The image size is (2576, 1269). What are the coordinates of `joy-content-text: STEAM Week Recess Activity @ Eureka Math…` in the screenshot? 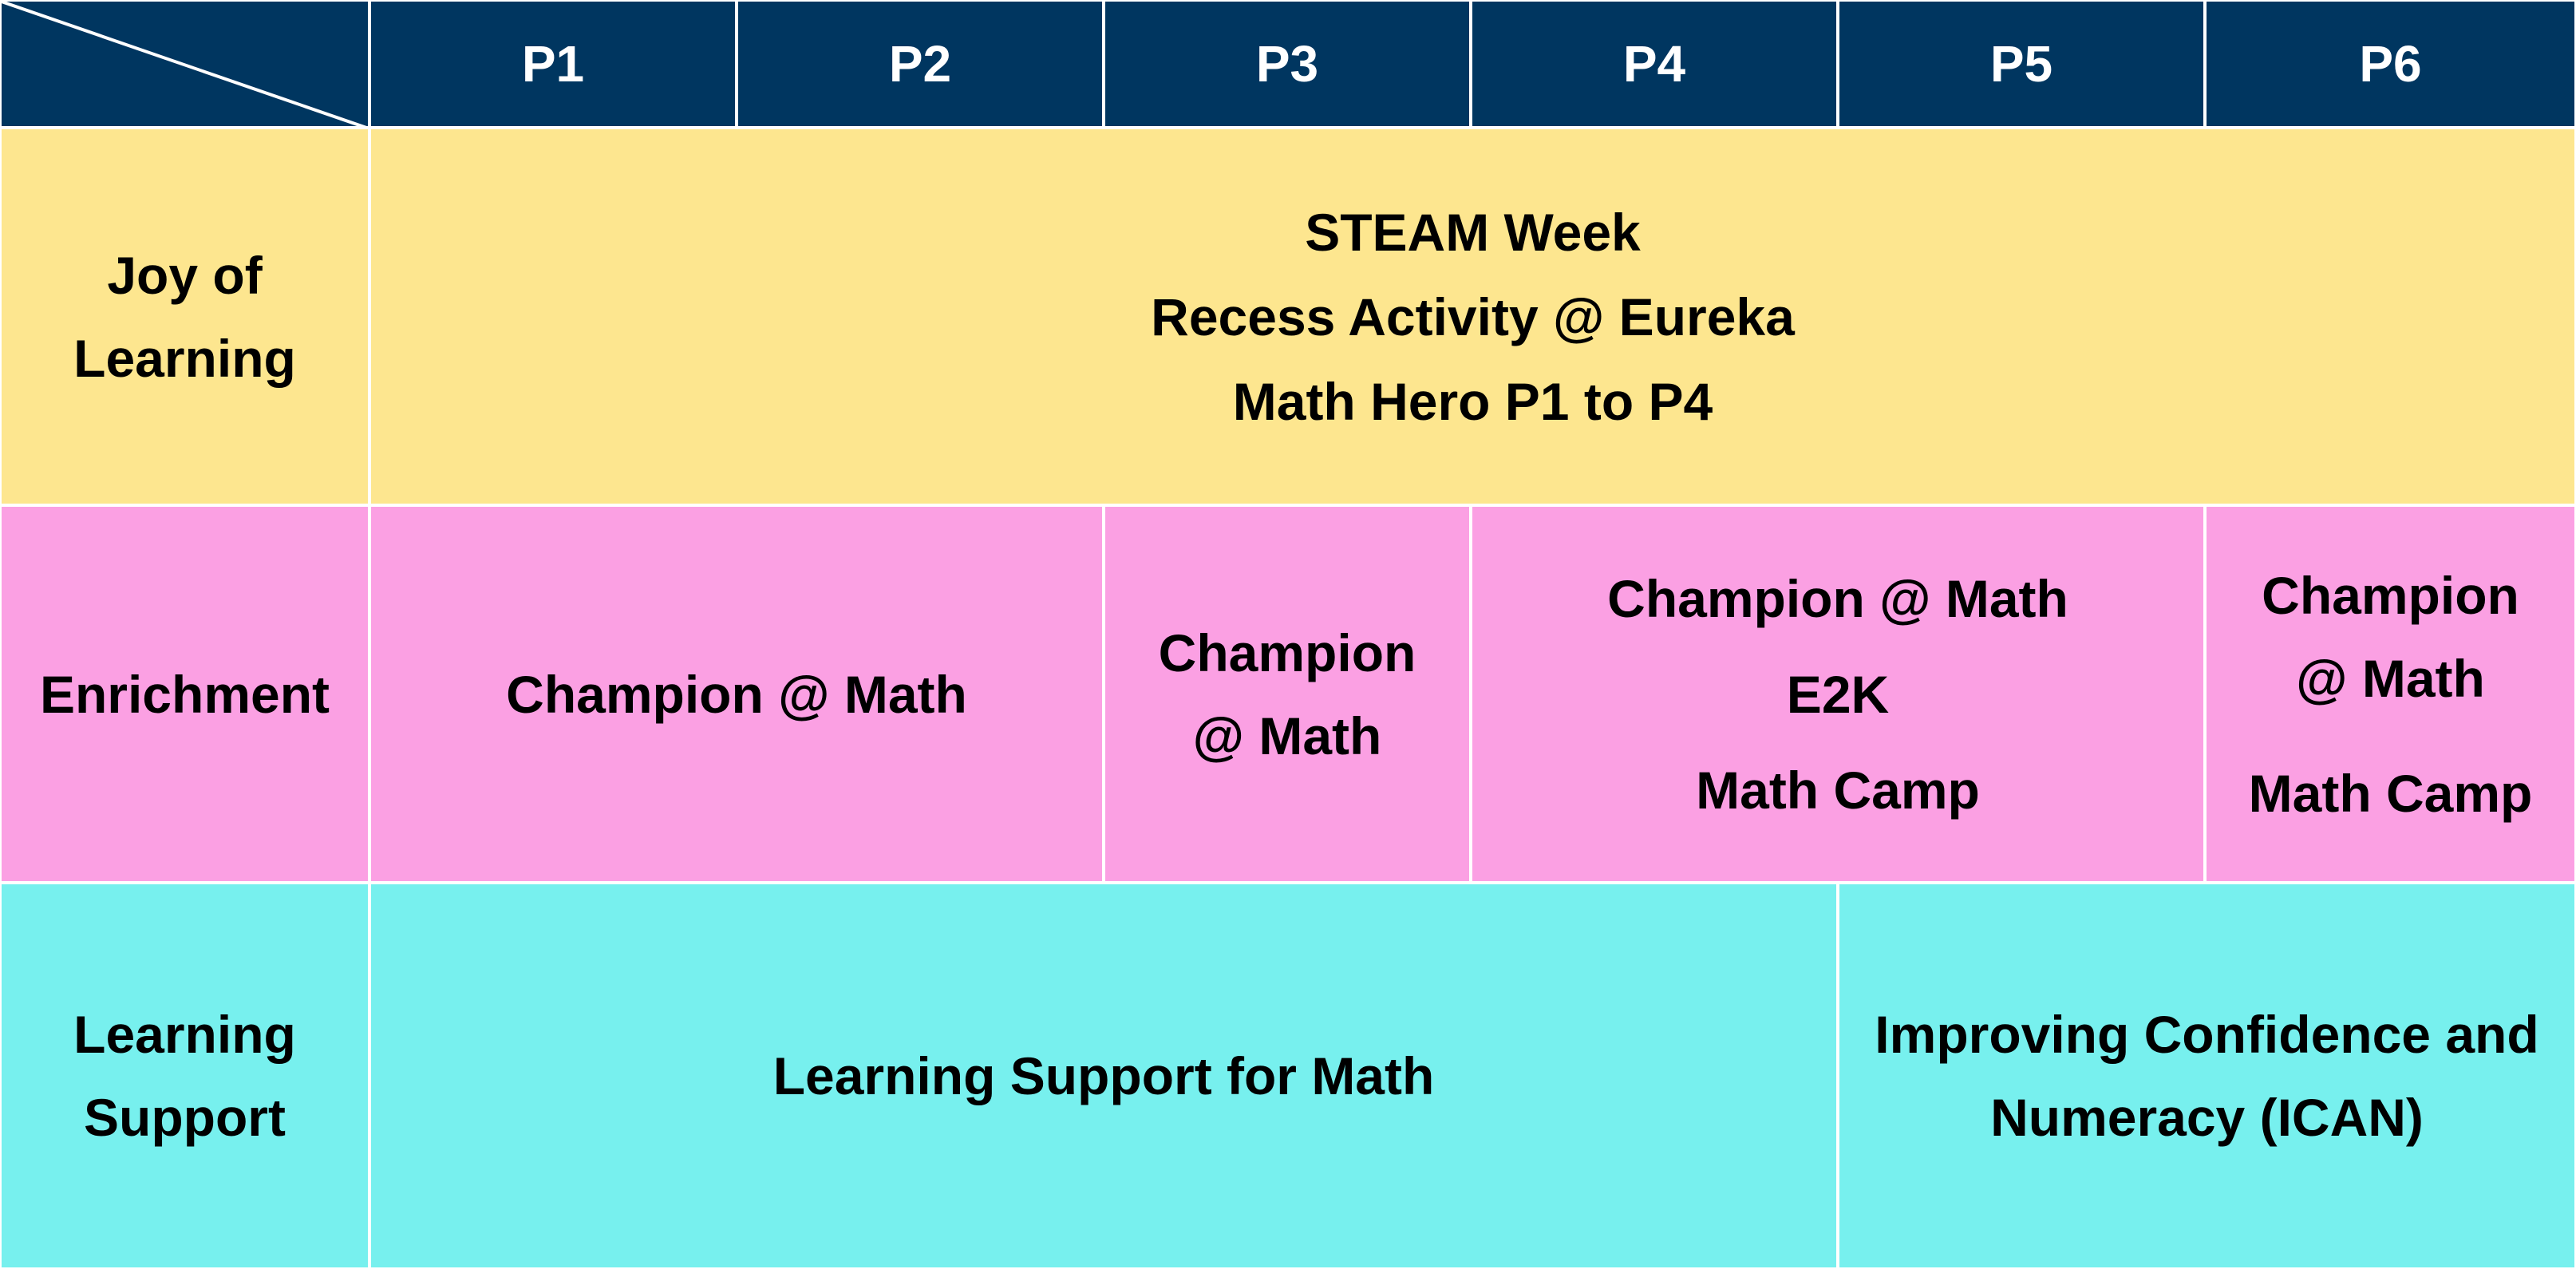 It's located at (1473, 317).